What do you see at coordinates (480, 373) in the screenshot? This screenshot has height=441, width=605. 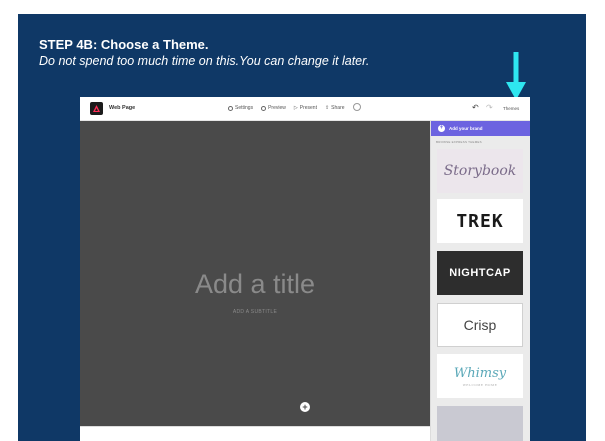 I see `theme-name: Whimsy` at bounding box center [480, 373].